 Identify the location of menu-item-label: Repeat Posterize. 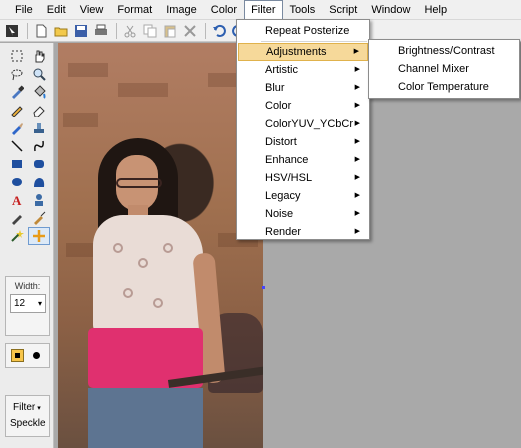
(307, 31).